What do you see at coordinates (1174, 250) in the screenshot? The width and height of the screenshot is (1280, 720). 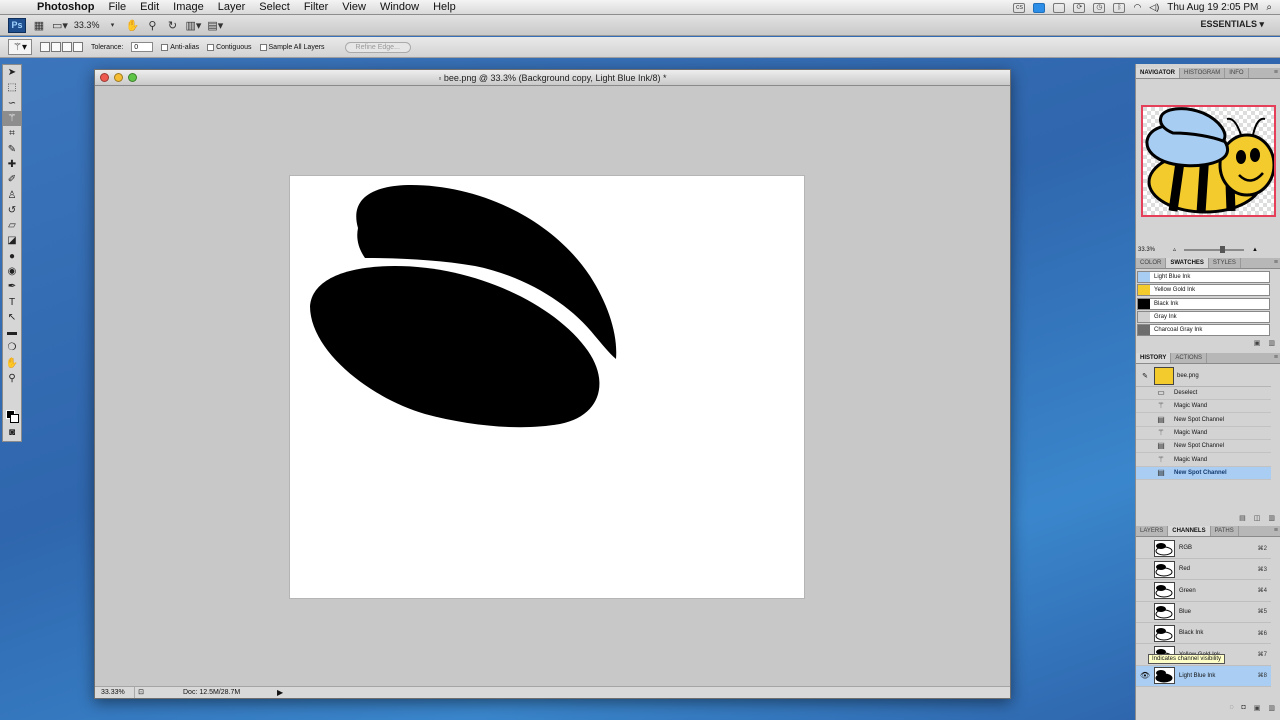 I see `zoom-out-icon: ▵` at bounding box center [1174, 250].